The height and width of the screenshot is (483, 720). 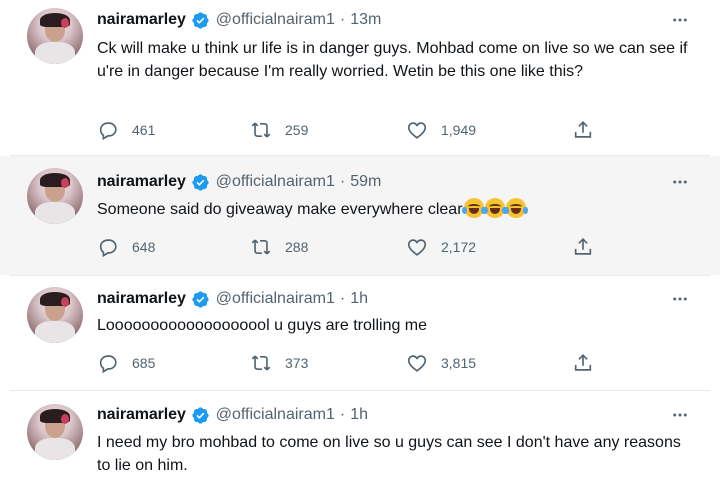 I want to click on retweet-count: 259, so click(x=297, y=130).